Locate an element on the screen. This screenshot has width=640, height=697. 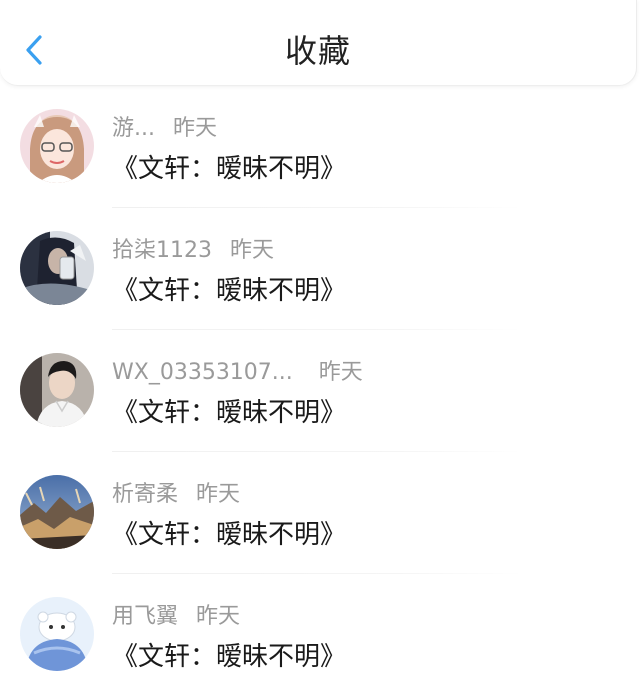
username: 析寄柔 is located at coordinates (145, 494).